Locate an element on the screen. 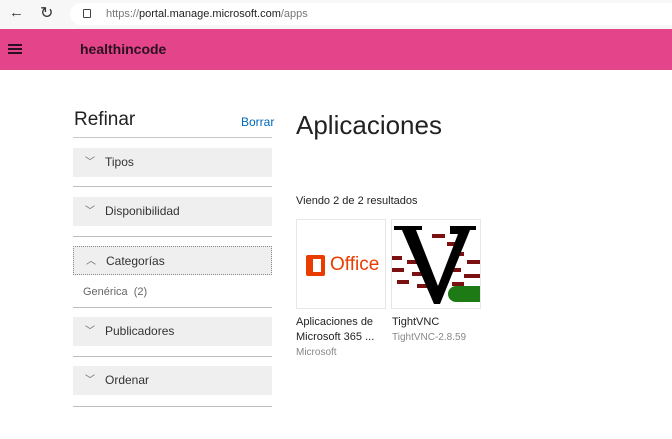 This screenshot has height=439, width=672. app-name-tightvnc: TightVNC is located at coordinates (415, 322).